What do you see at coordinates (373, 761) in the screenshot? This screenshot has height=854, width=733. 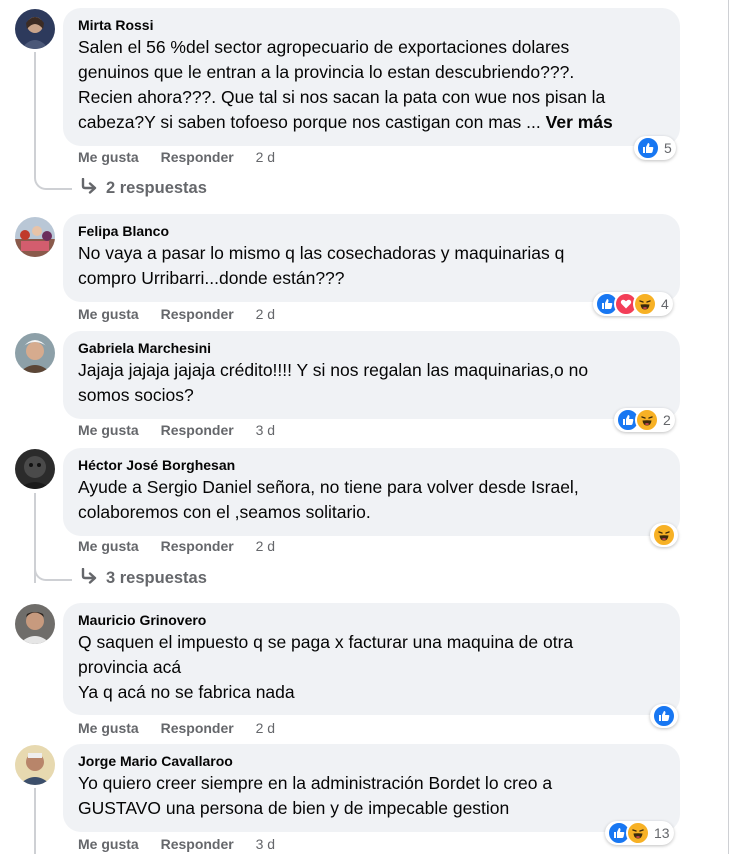 I see `comment-author: Jorge Mario Cavallaroo` at bounding box center [373, 761].